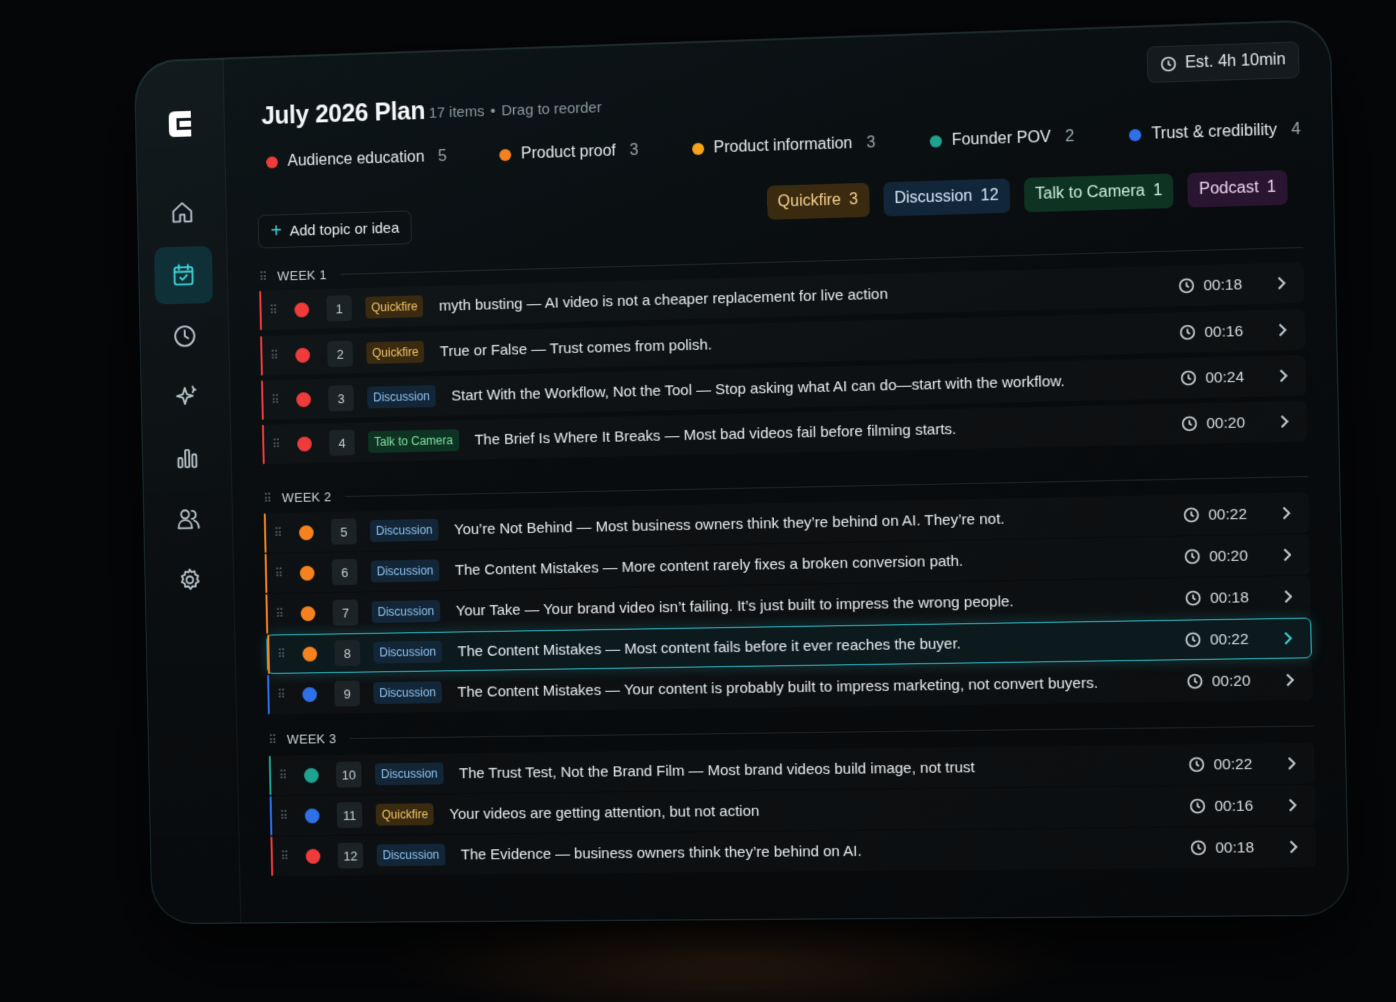  I want to click on duration-label: 00:16, so click(1233, 806).